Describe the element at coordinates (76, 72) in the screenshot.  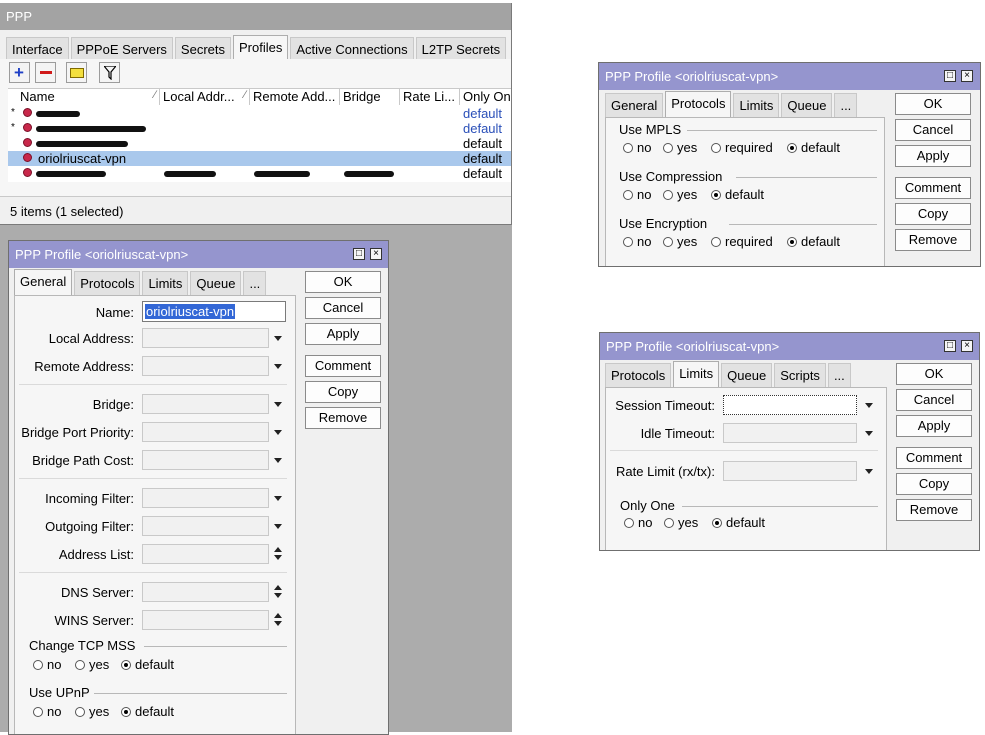
I see `comment-button` at that location.